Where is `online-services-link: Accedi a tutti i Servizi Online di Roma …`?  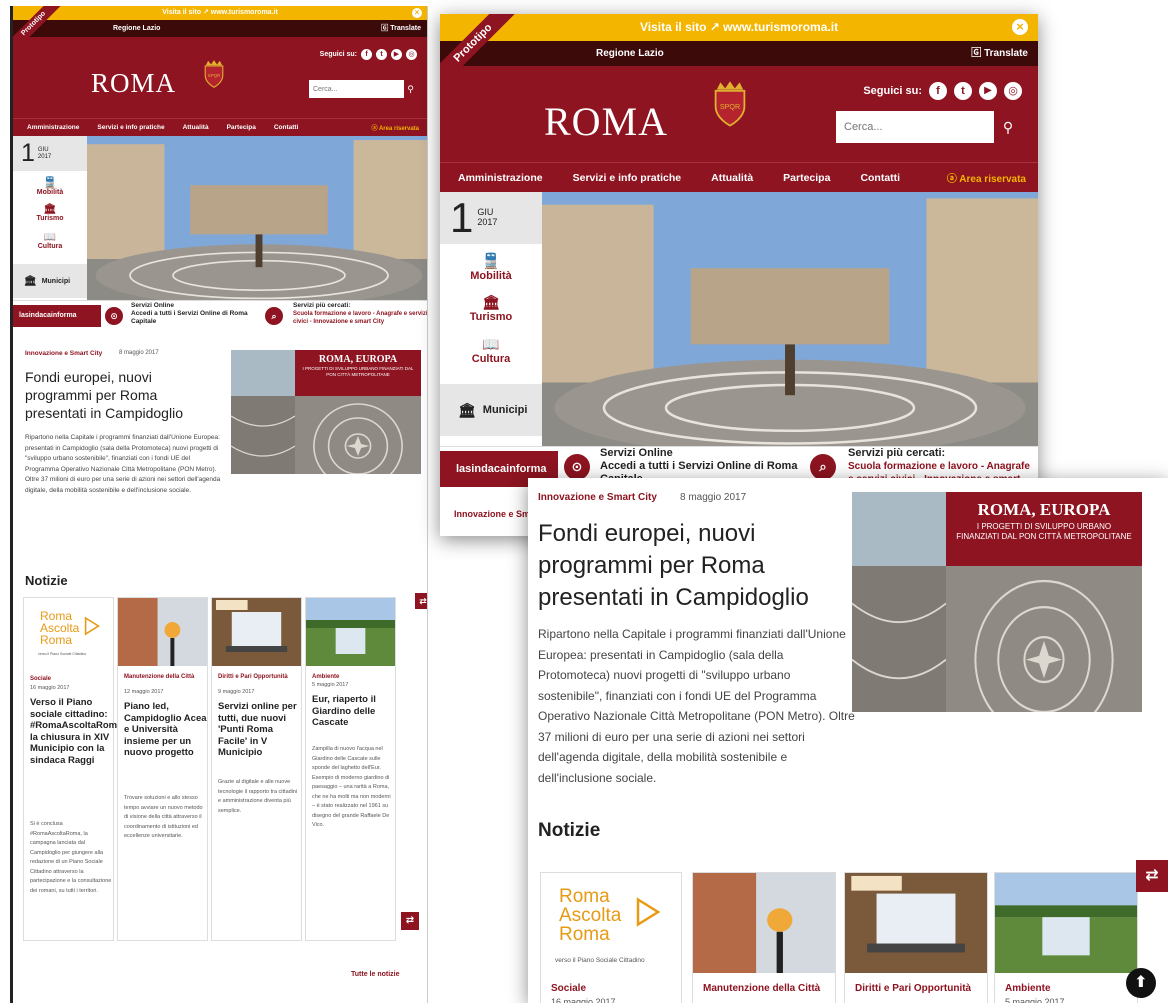
online-services-link: Accedi a tutti i Servizi Online di Roma … is located at coordinates (194, 318).